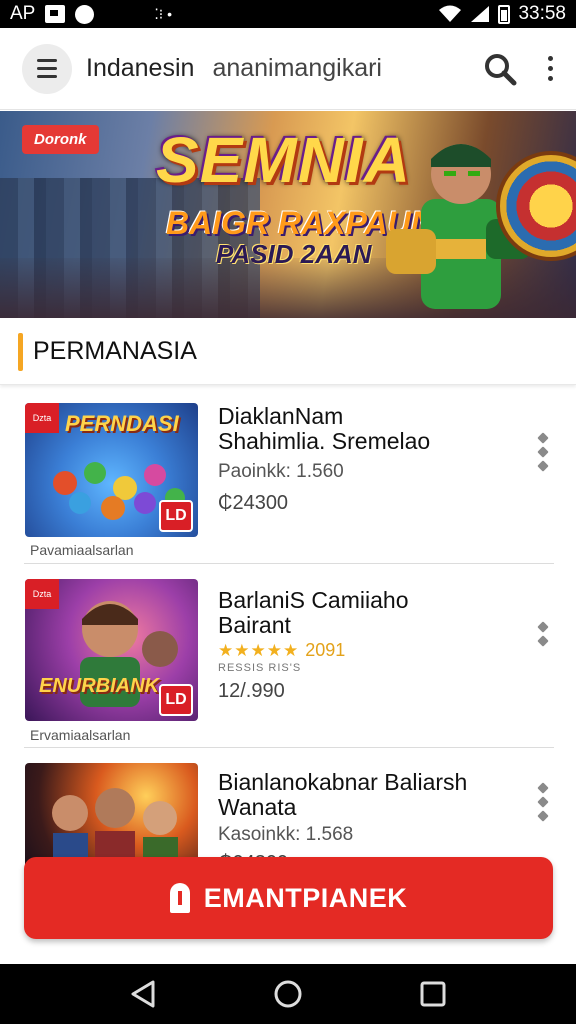 Image resolution: width=576 pixels, height=1024 pixels. What do you see at coordinates (99, 686) in the screenshot?
I see `thumbnail-title: ENURBIANK` at bounding box center [99, 686].